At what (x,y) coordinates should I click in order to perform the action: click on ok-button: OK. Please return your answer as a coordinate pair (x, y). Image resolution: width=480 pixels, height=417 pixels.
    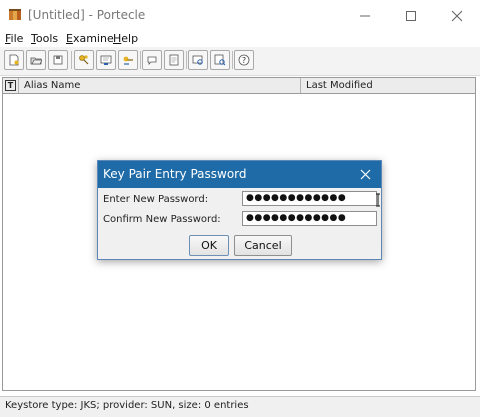
    Looking at the image, I should click on (209, 245).